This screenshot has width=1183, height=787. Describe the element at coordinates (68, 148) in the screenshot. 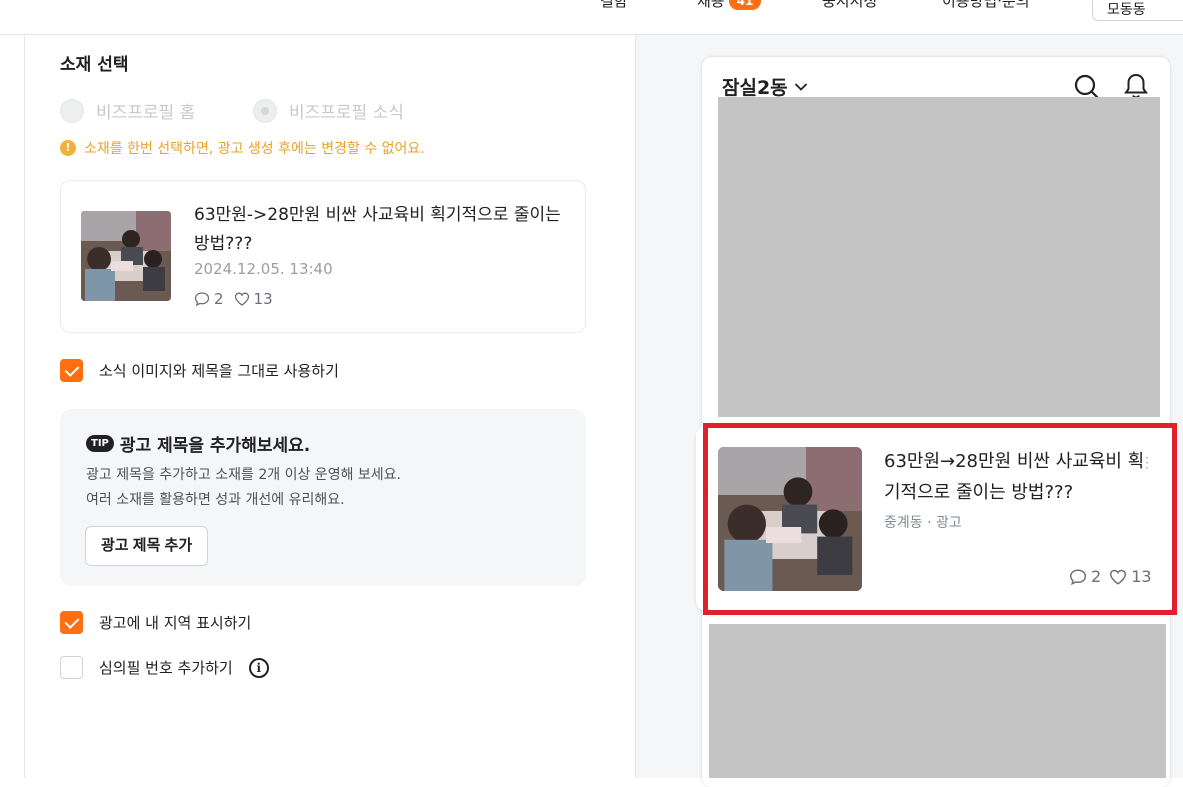

I see `exclamation-icon: !` at that location.